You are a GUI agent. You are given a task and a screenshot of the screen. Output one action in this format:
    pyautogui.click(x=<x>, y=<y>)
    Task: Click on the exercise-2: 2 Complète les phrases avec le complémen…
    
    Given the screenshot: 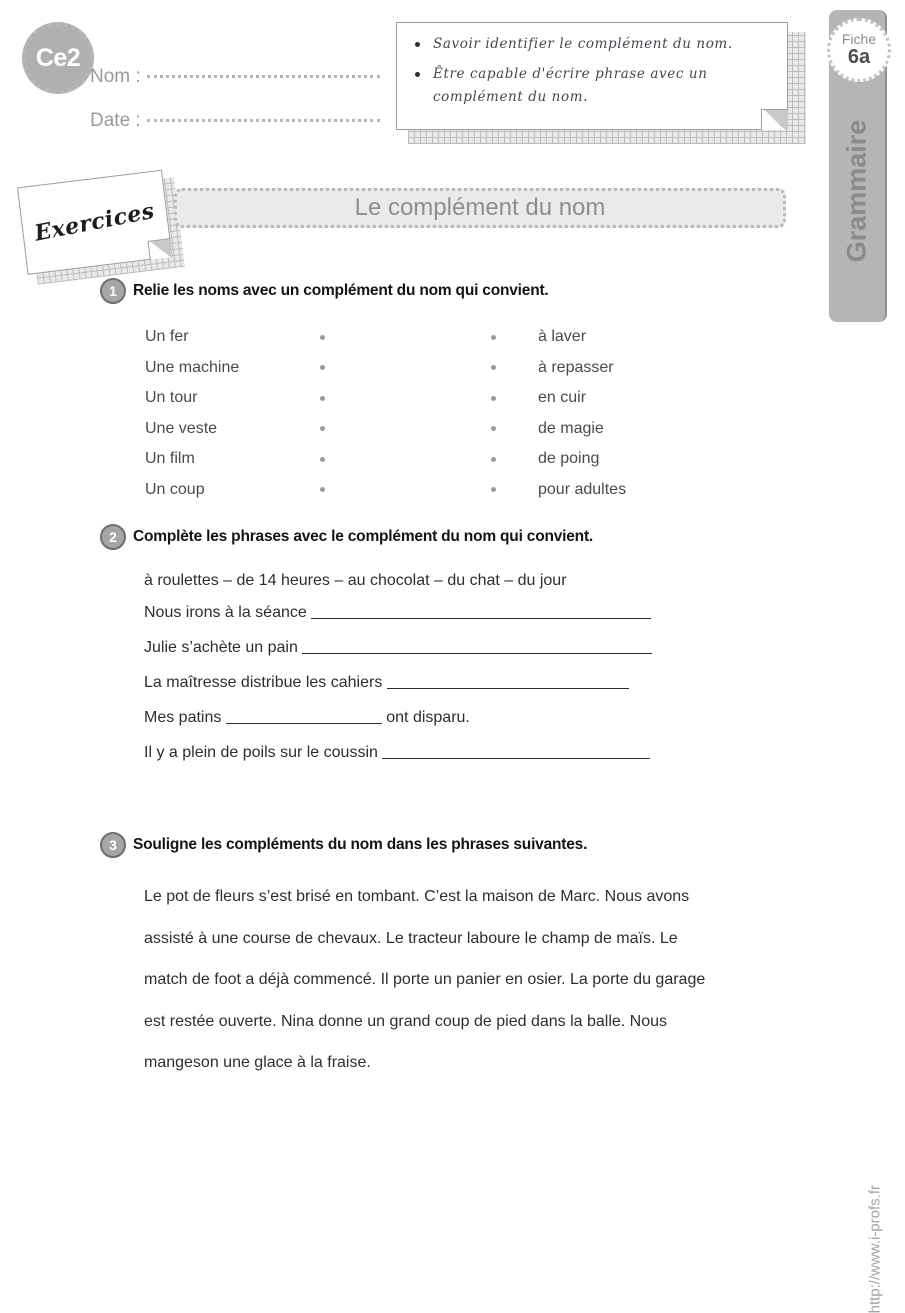 What is the action you would take?
    pyautogui.click(x=376, y=651)
    